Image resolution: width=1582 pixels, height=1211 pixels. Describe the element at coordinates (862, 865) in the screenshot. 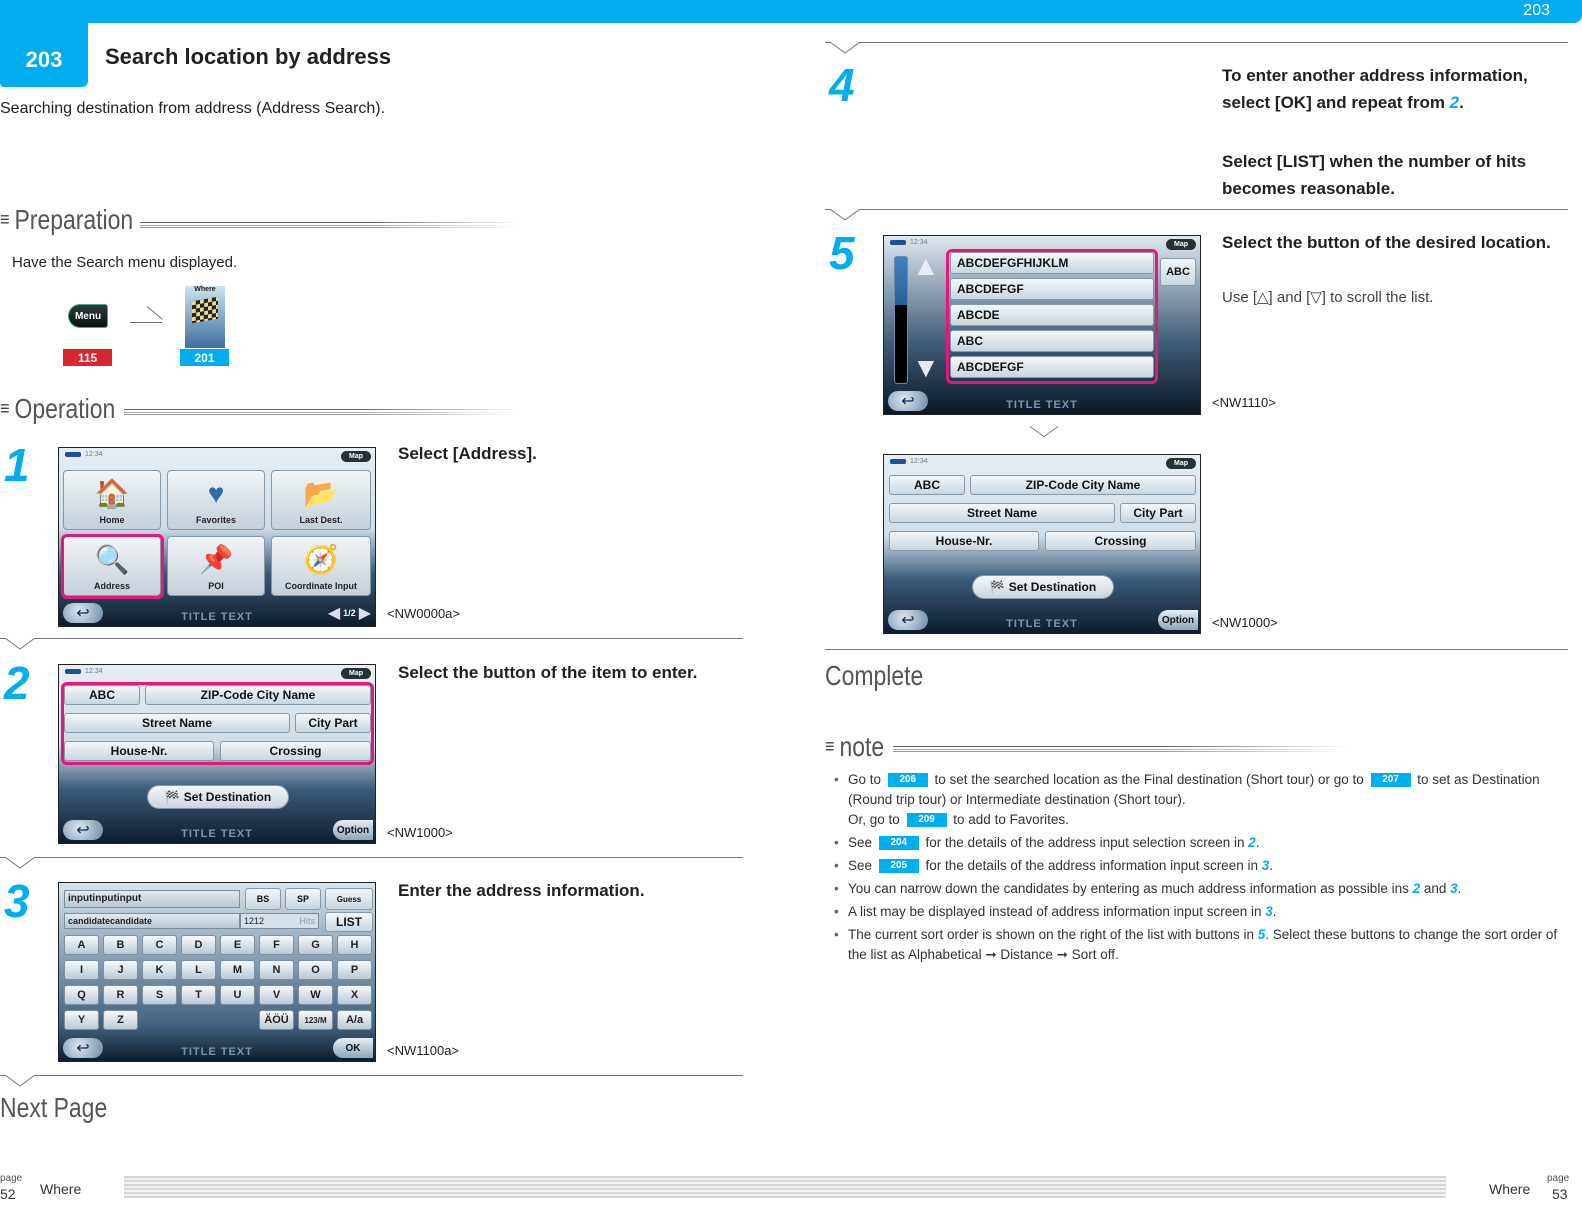

I see `note-text: See` at that location.